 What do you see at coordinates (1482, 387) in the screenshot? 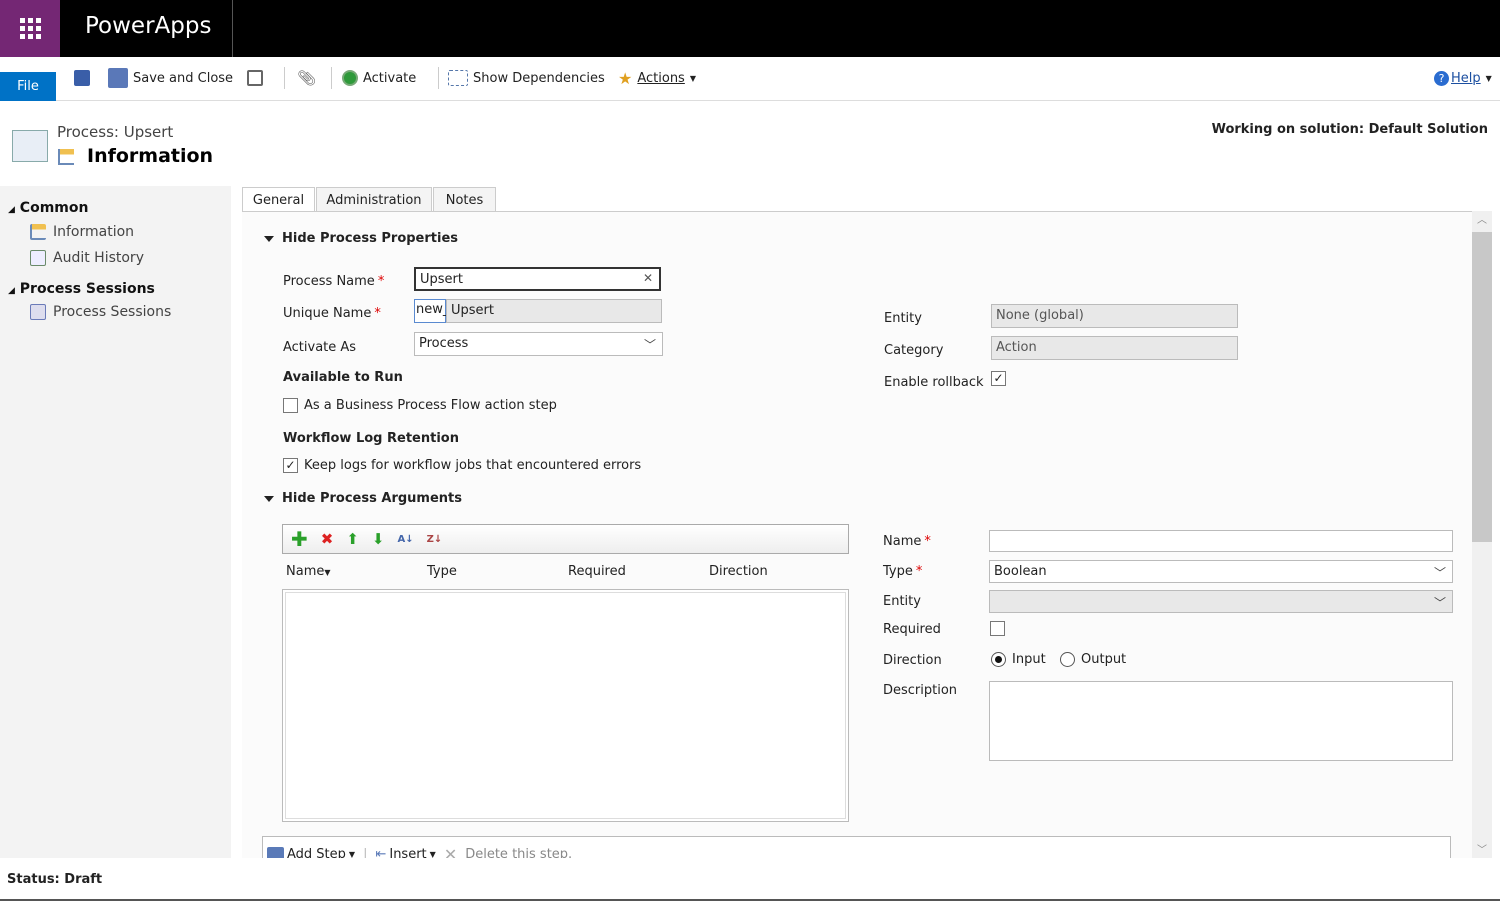
I see `scrollbar-thumb` at bounding box center [1482, 387].